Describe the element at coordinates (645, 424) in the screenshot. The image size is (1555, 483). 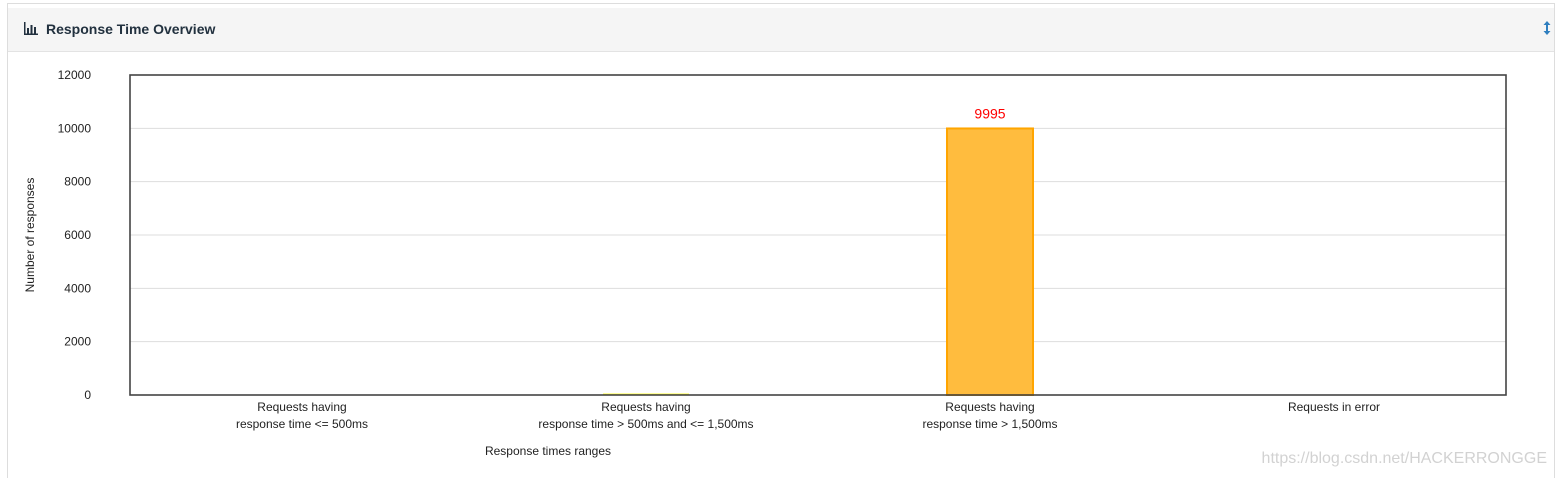
I see `x-category-label: response time > 500ms and <= 1,500ms` at that location.